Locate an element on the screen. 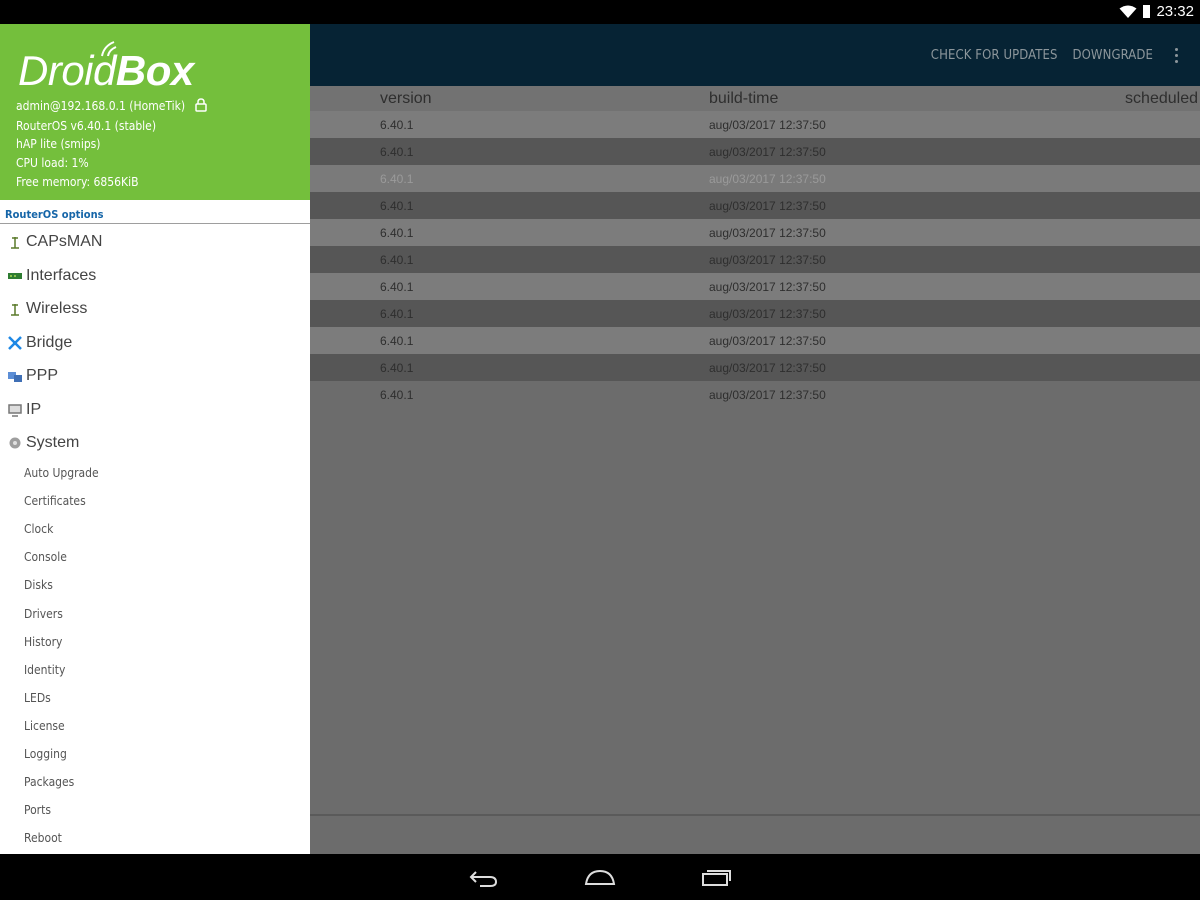 This screenshot has height=900, width=1200. menu-item-interfaces: Interfaces is located at coordinates (51, 276).